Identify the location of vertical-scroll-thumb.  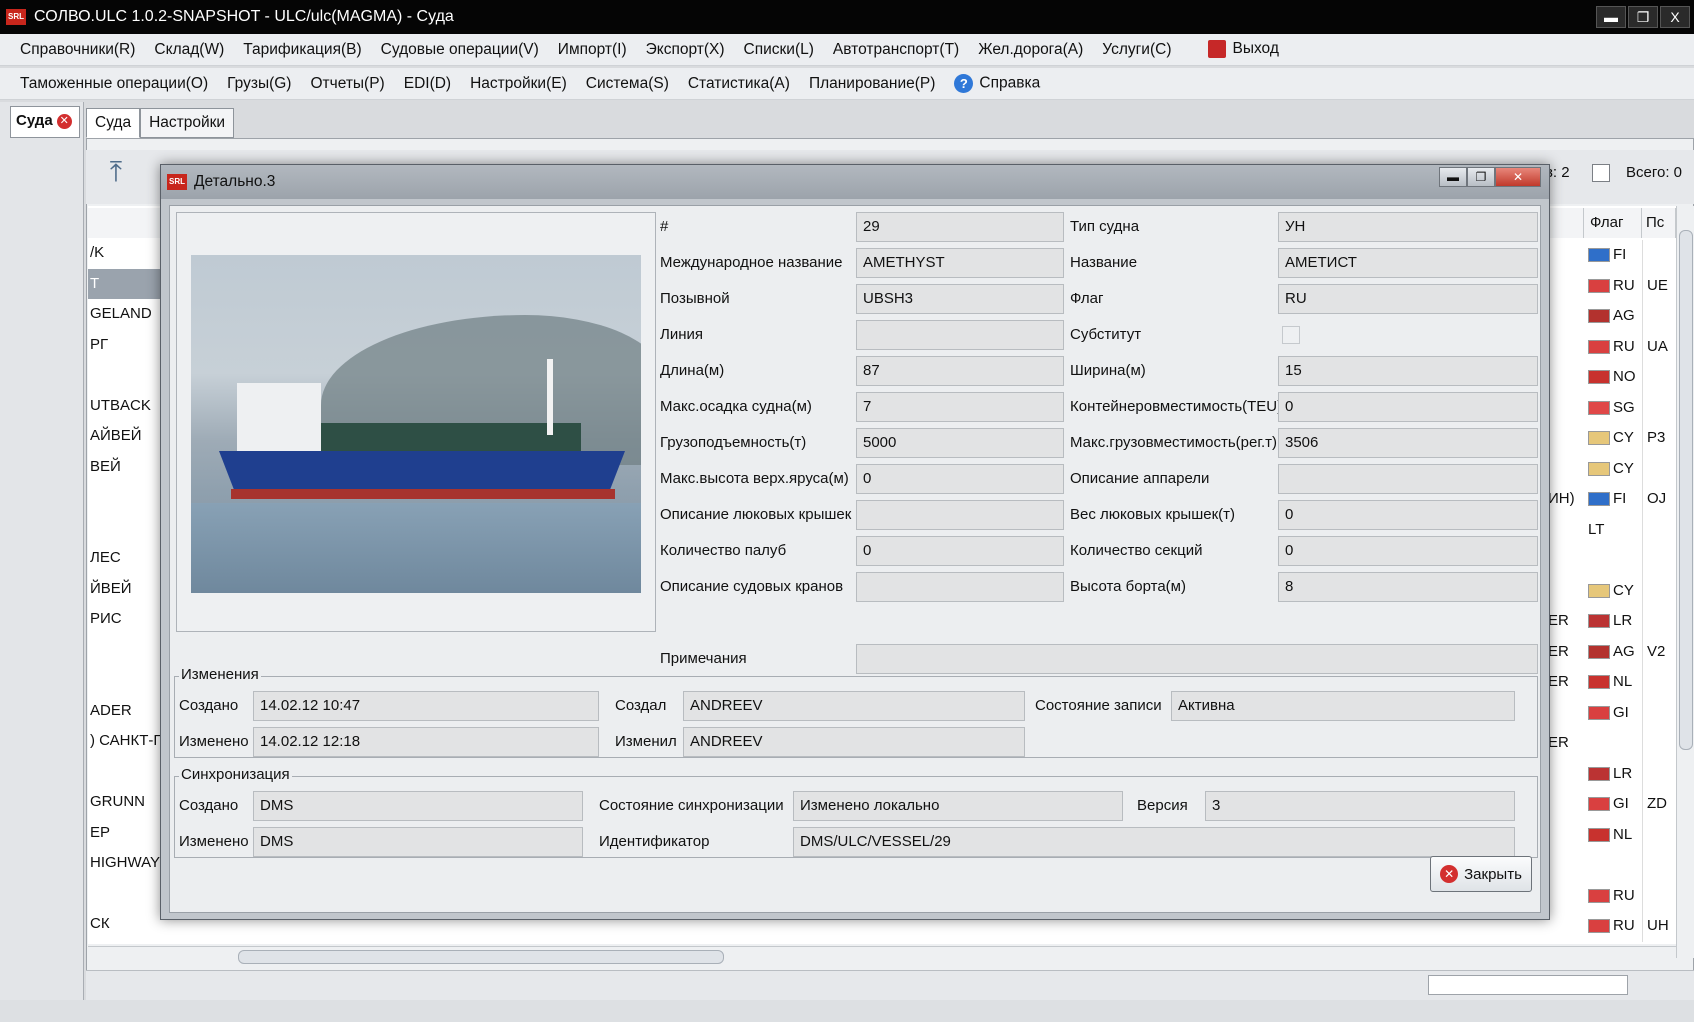
(1686, 490).